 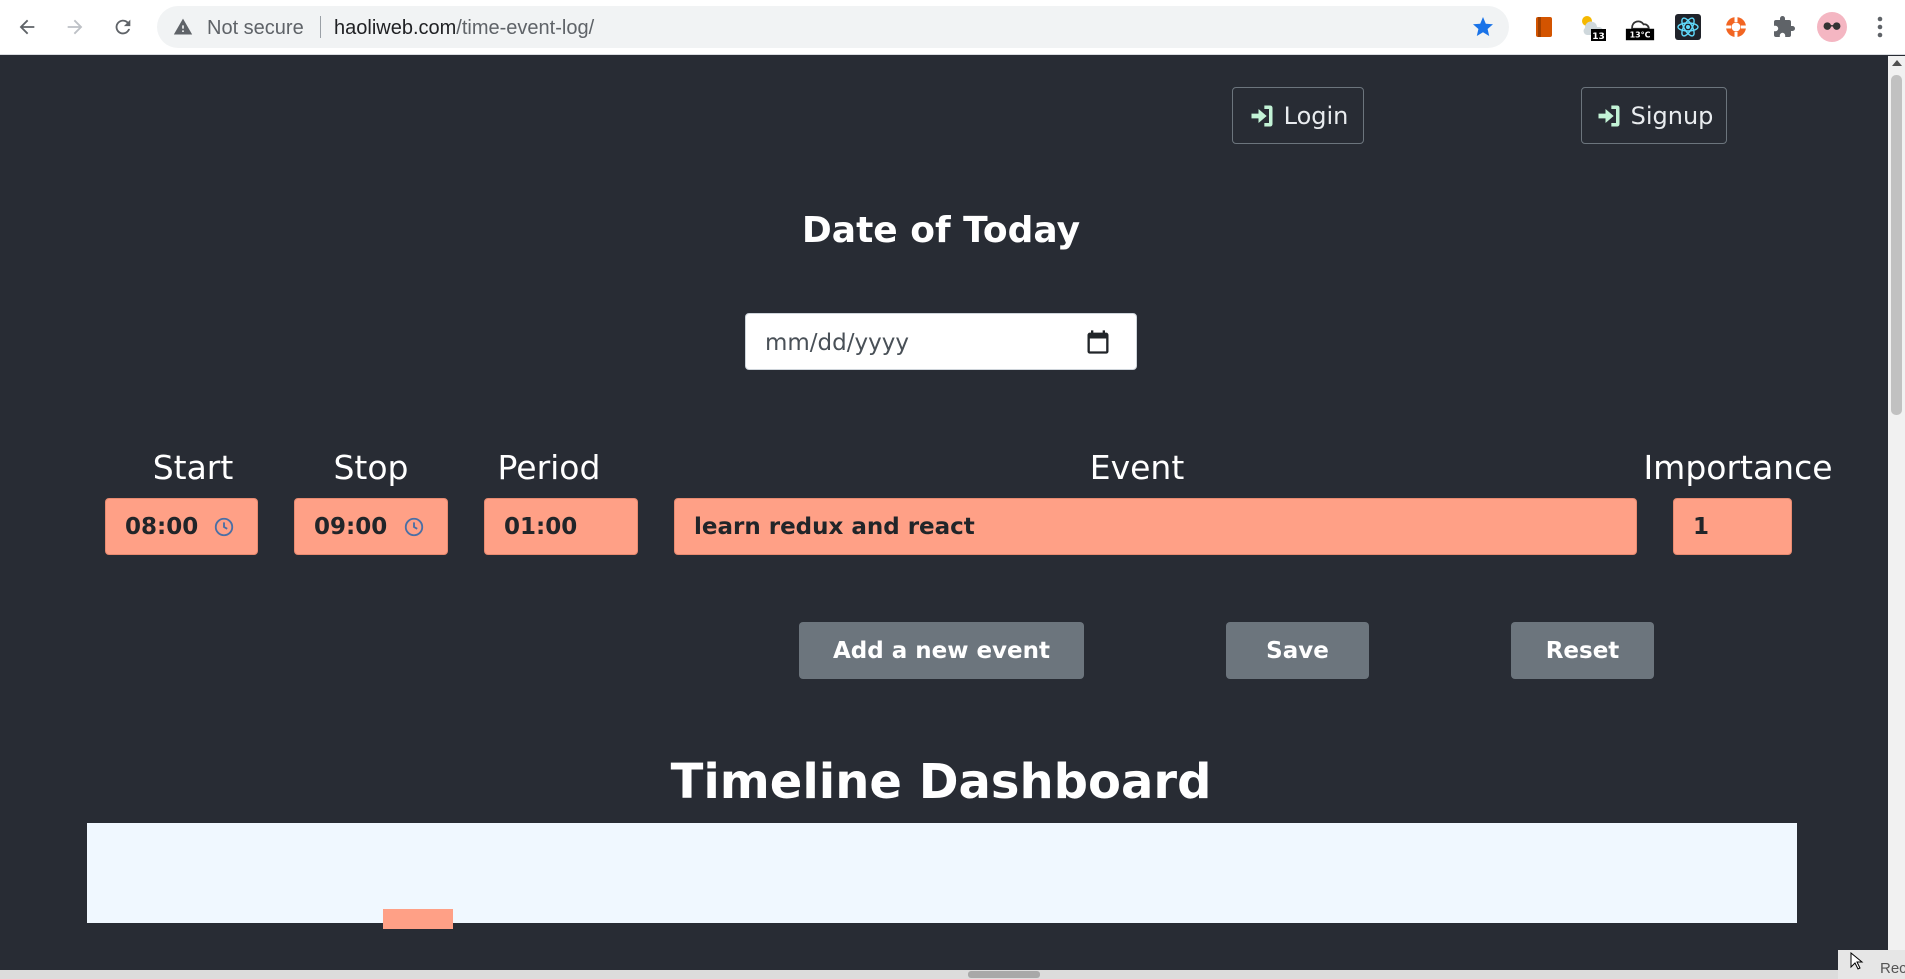 I want to click on divider, so click(x=320, y=27).